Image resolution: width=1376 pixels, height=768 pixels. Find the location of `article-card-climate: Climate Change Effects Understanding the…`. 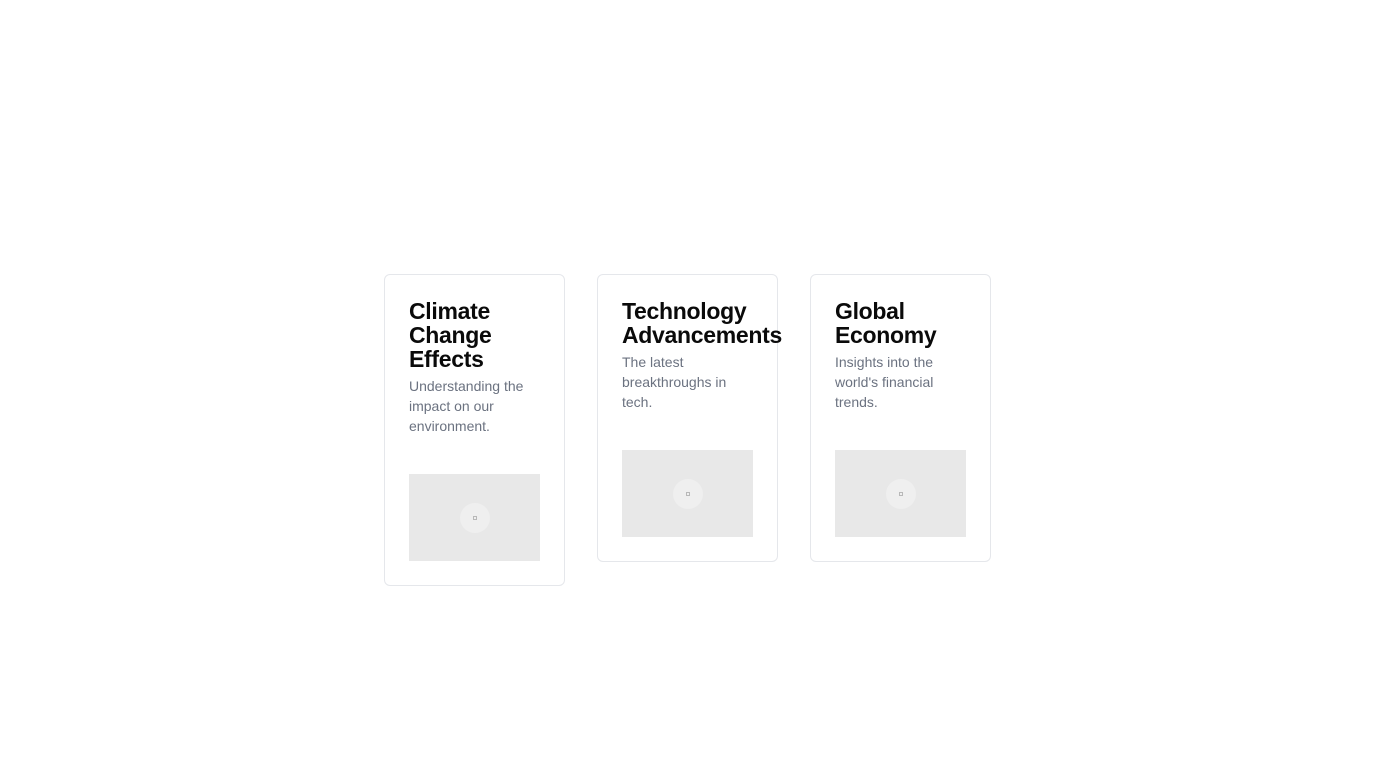

article-card-climate: Climate Change Effects Understanding the… is located at coordinates (474, 430).